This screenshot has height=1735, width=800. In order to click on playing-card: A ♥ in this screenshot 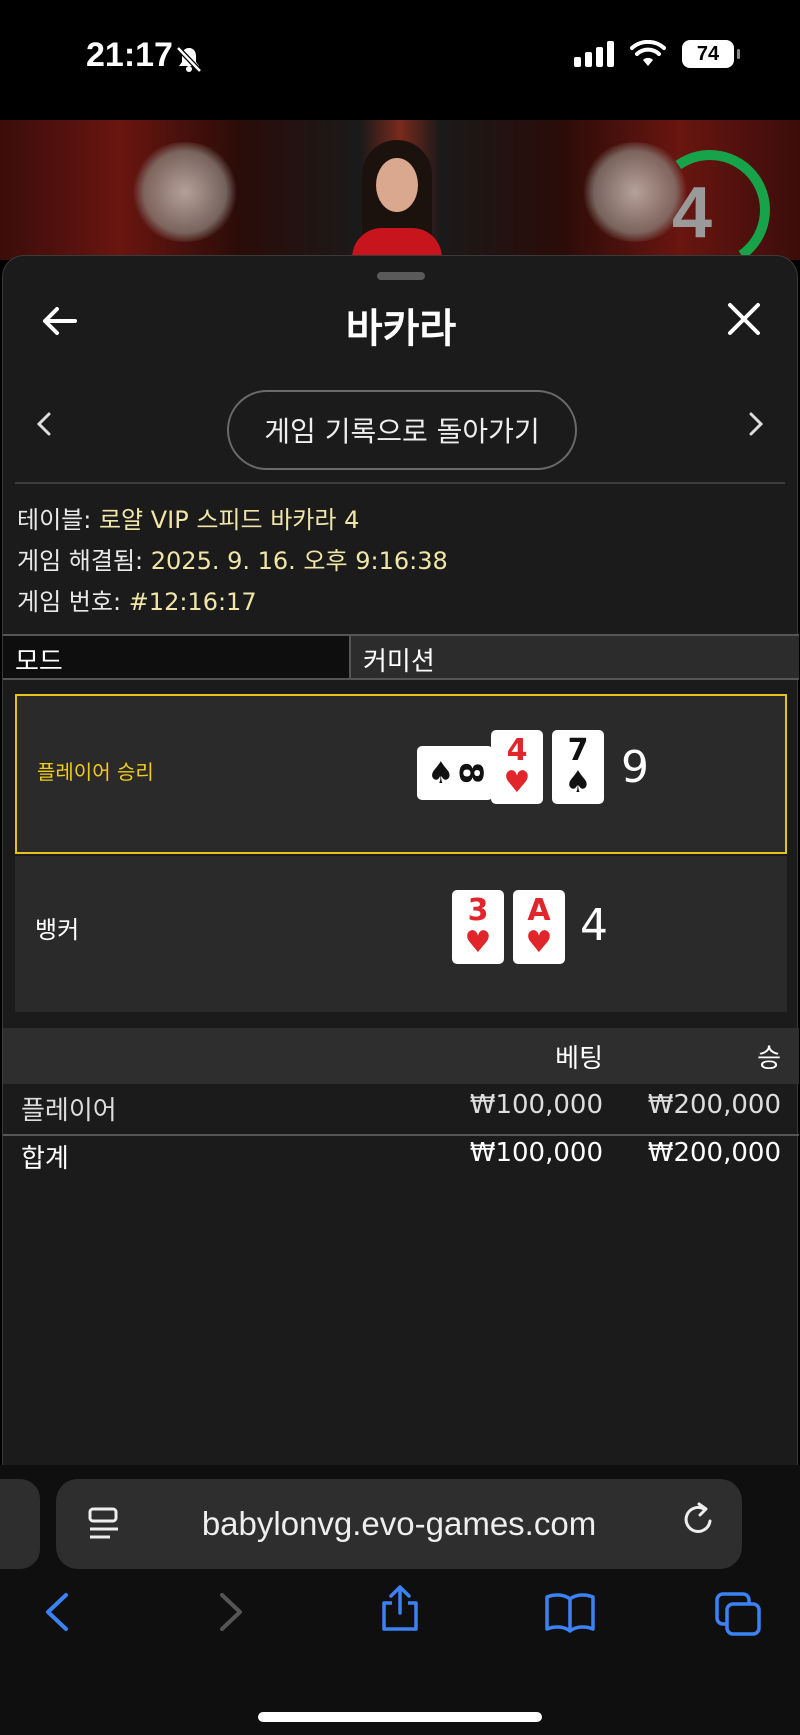, I will do `click(539, 927)`.